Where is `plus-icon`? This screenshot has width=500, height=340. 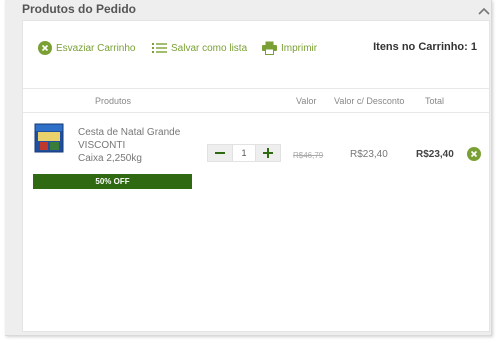 plus-icon is located at coordinates (268, 153).